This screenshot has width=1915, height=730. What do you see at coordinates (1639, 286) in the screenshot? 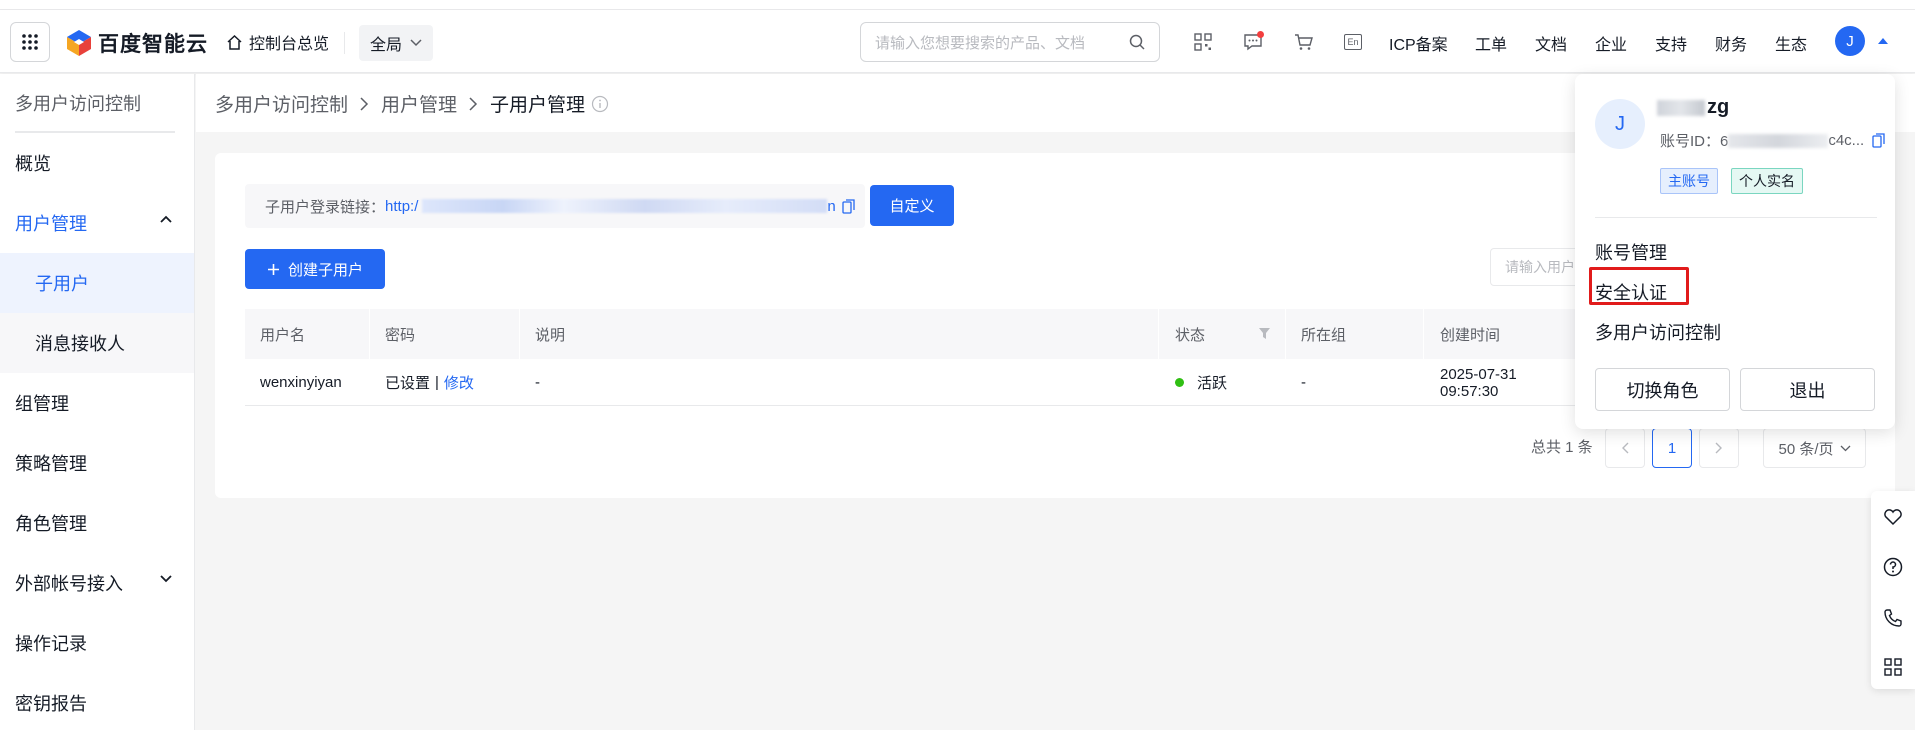
I see `highlight-box` at bounding box center [1639, 286].